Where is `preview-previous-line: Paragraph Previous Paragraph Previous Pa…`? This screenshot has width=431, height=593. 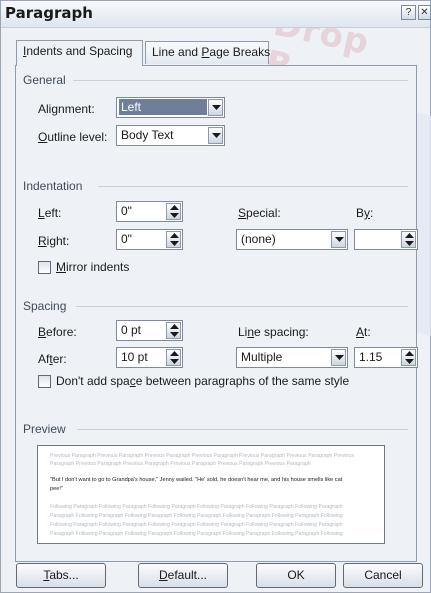 preview-previous-line: Paragraph Previous Paragraph Previous Pa… is located at coordinates (180, 464).